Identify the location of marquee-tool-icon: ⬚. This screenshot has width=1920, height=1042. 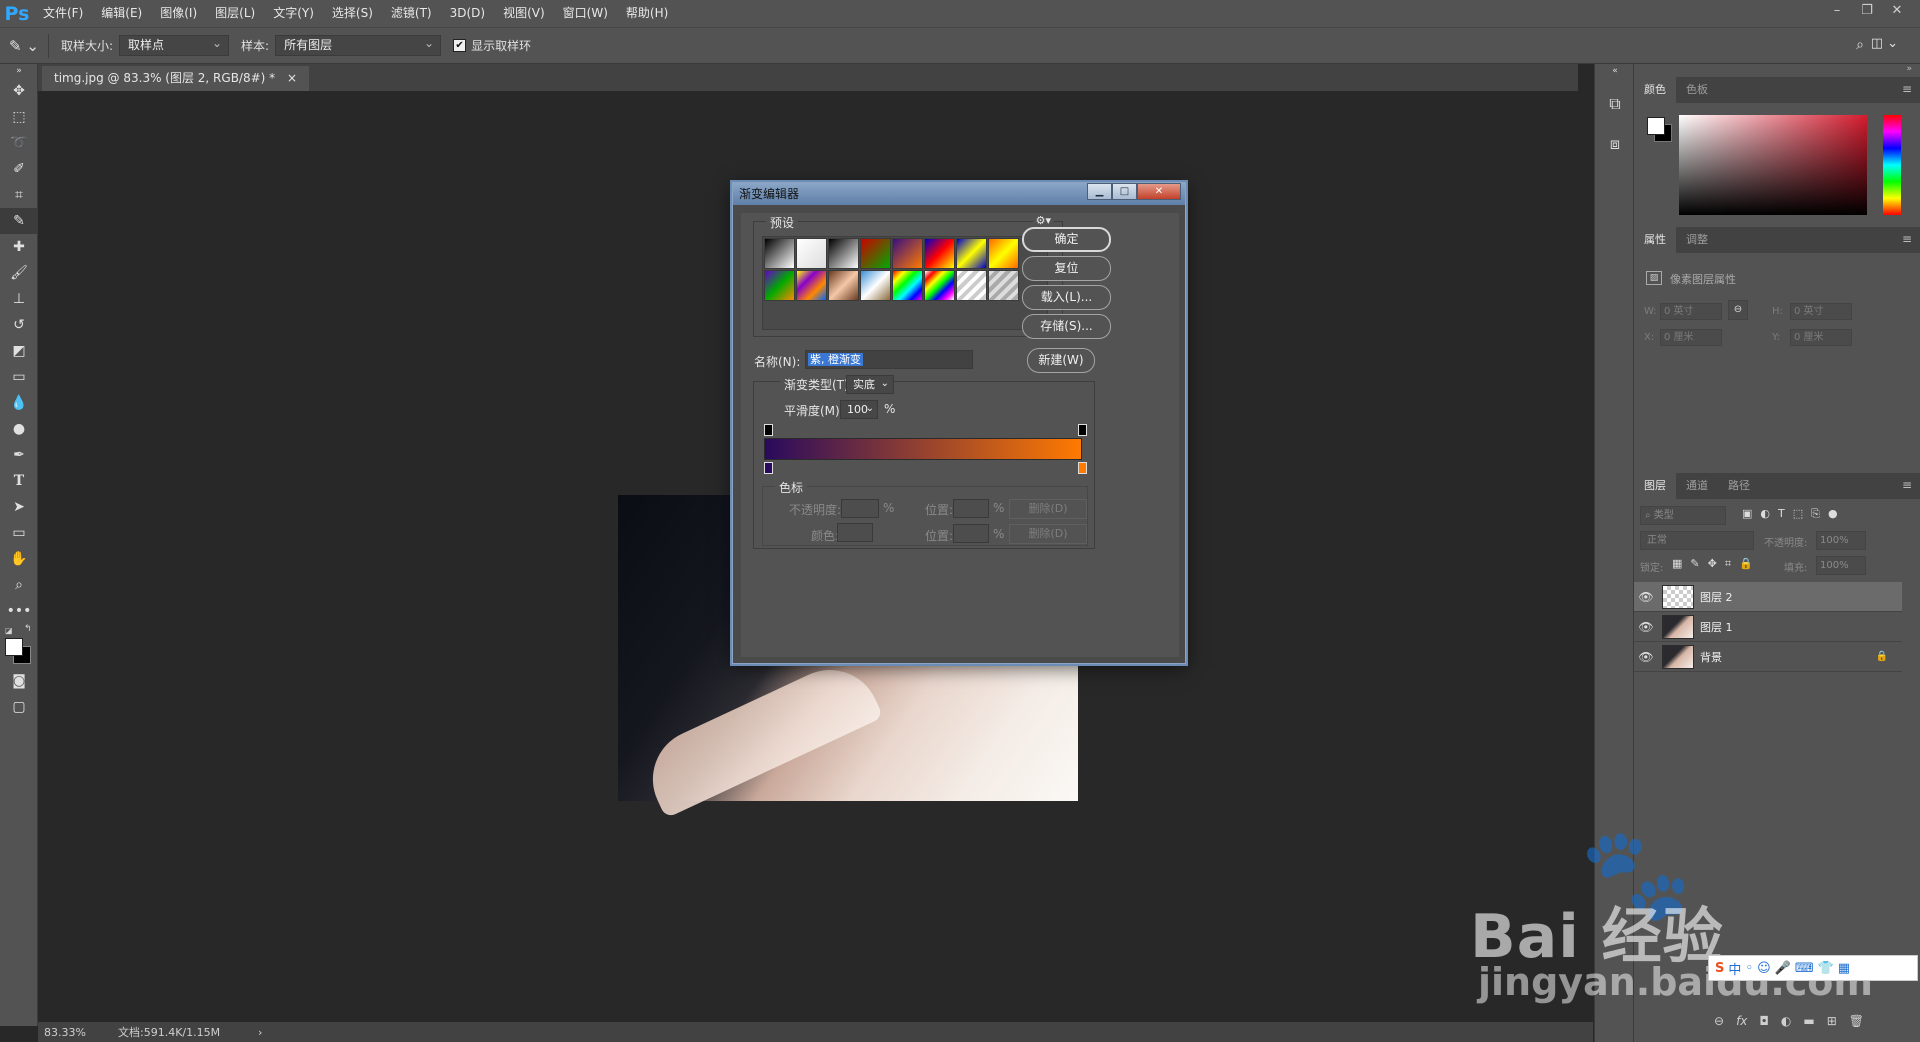
(19, 117).